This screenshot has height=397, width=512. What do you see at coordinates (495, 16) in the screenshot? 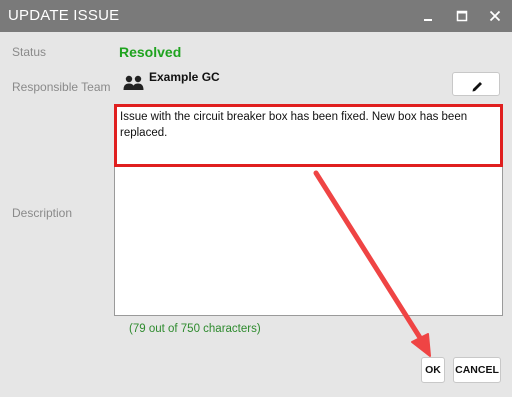
I see `close-icon` at bounding box center [495, 16].